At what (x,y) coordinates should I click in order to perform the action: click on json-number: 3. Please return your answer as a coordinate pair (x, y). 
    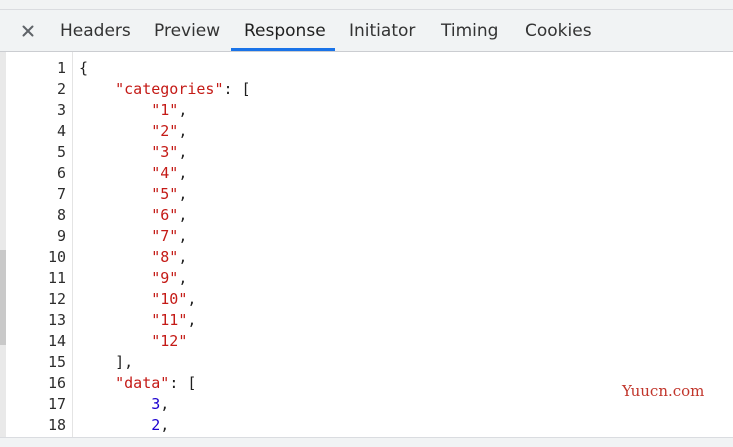
    Looking at the image, I should click on (156, 404).